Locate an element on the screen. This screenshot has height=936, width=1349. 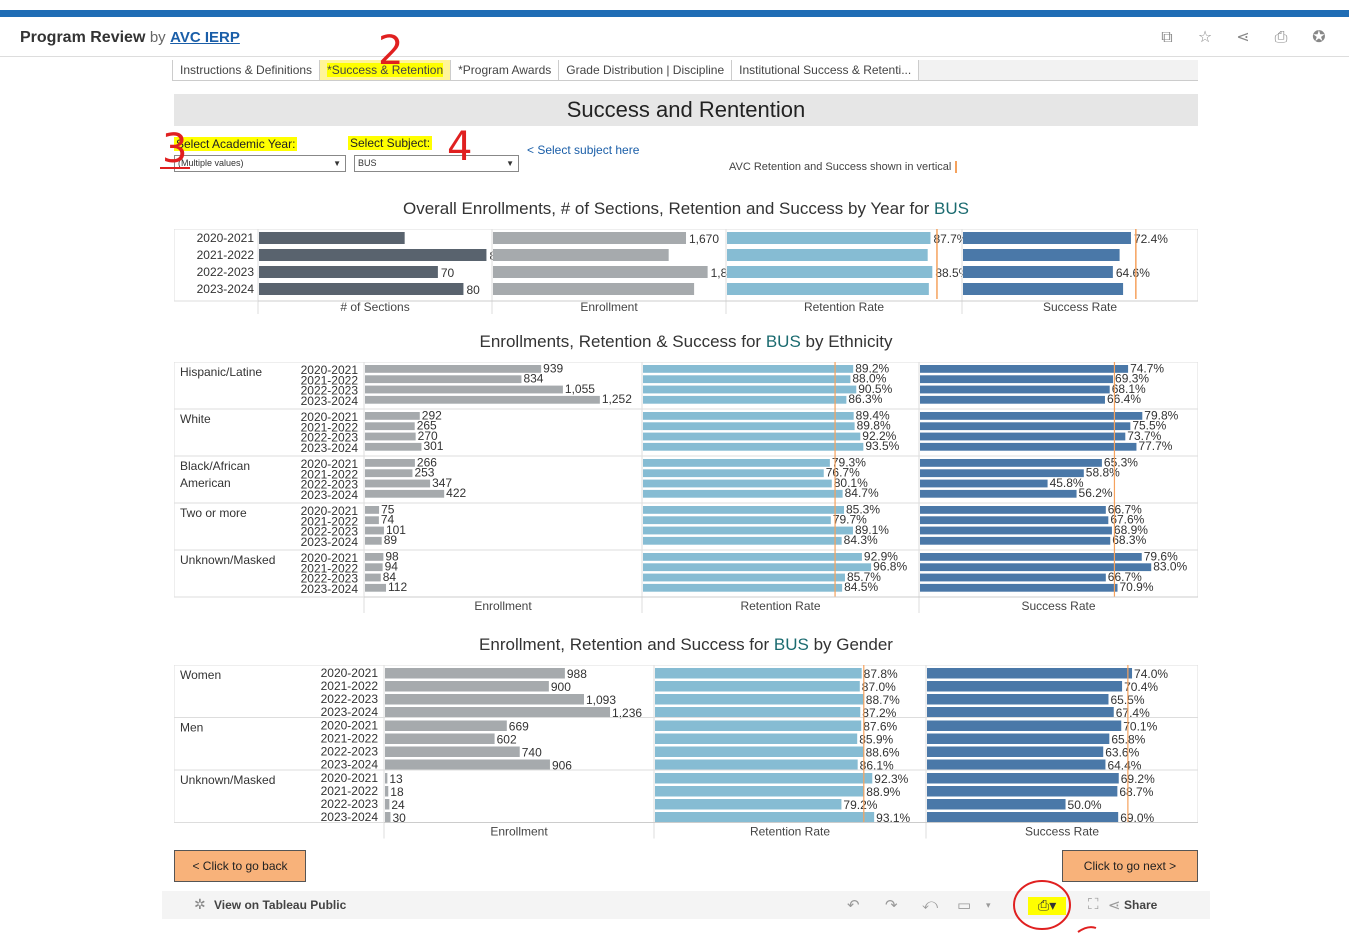
badge-icon: ✪ is located at coordinates (1319, 38).